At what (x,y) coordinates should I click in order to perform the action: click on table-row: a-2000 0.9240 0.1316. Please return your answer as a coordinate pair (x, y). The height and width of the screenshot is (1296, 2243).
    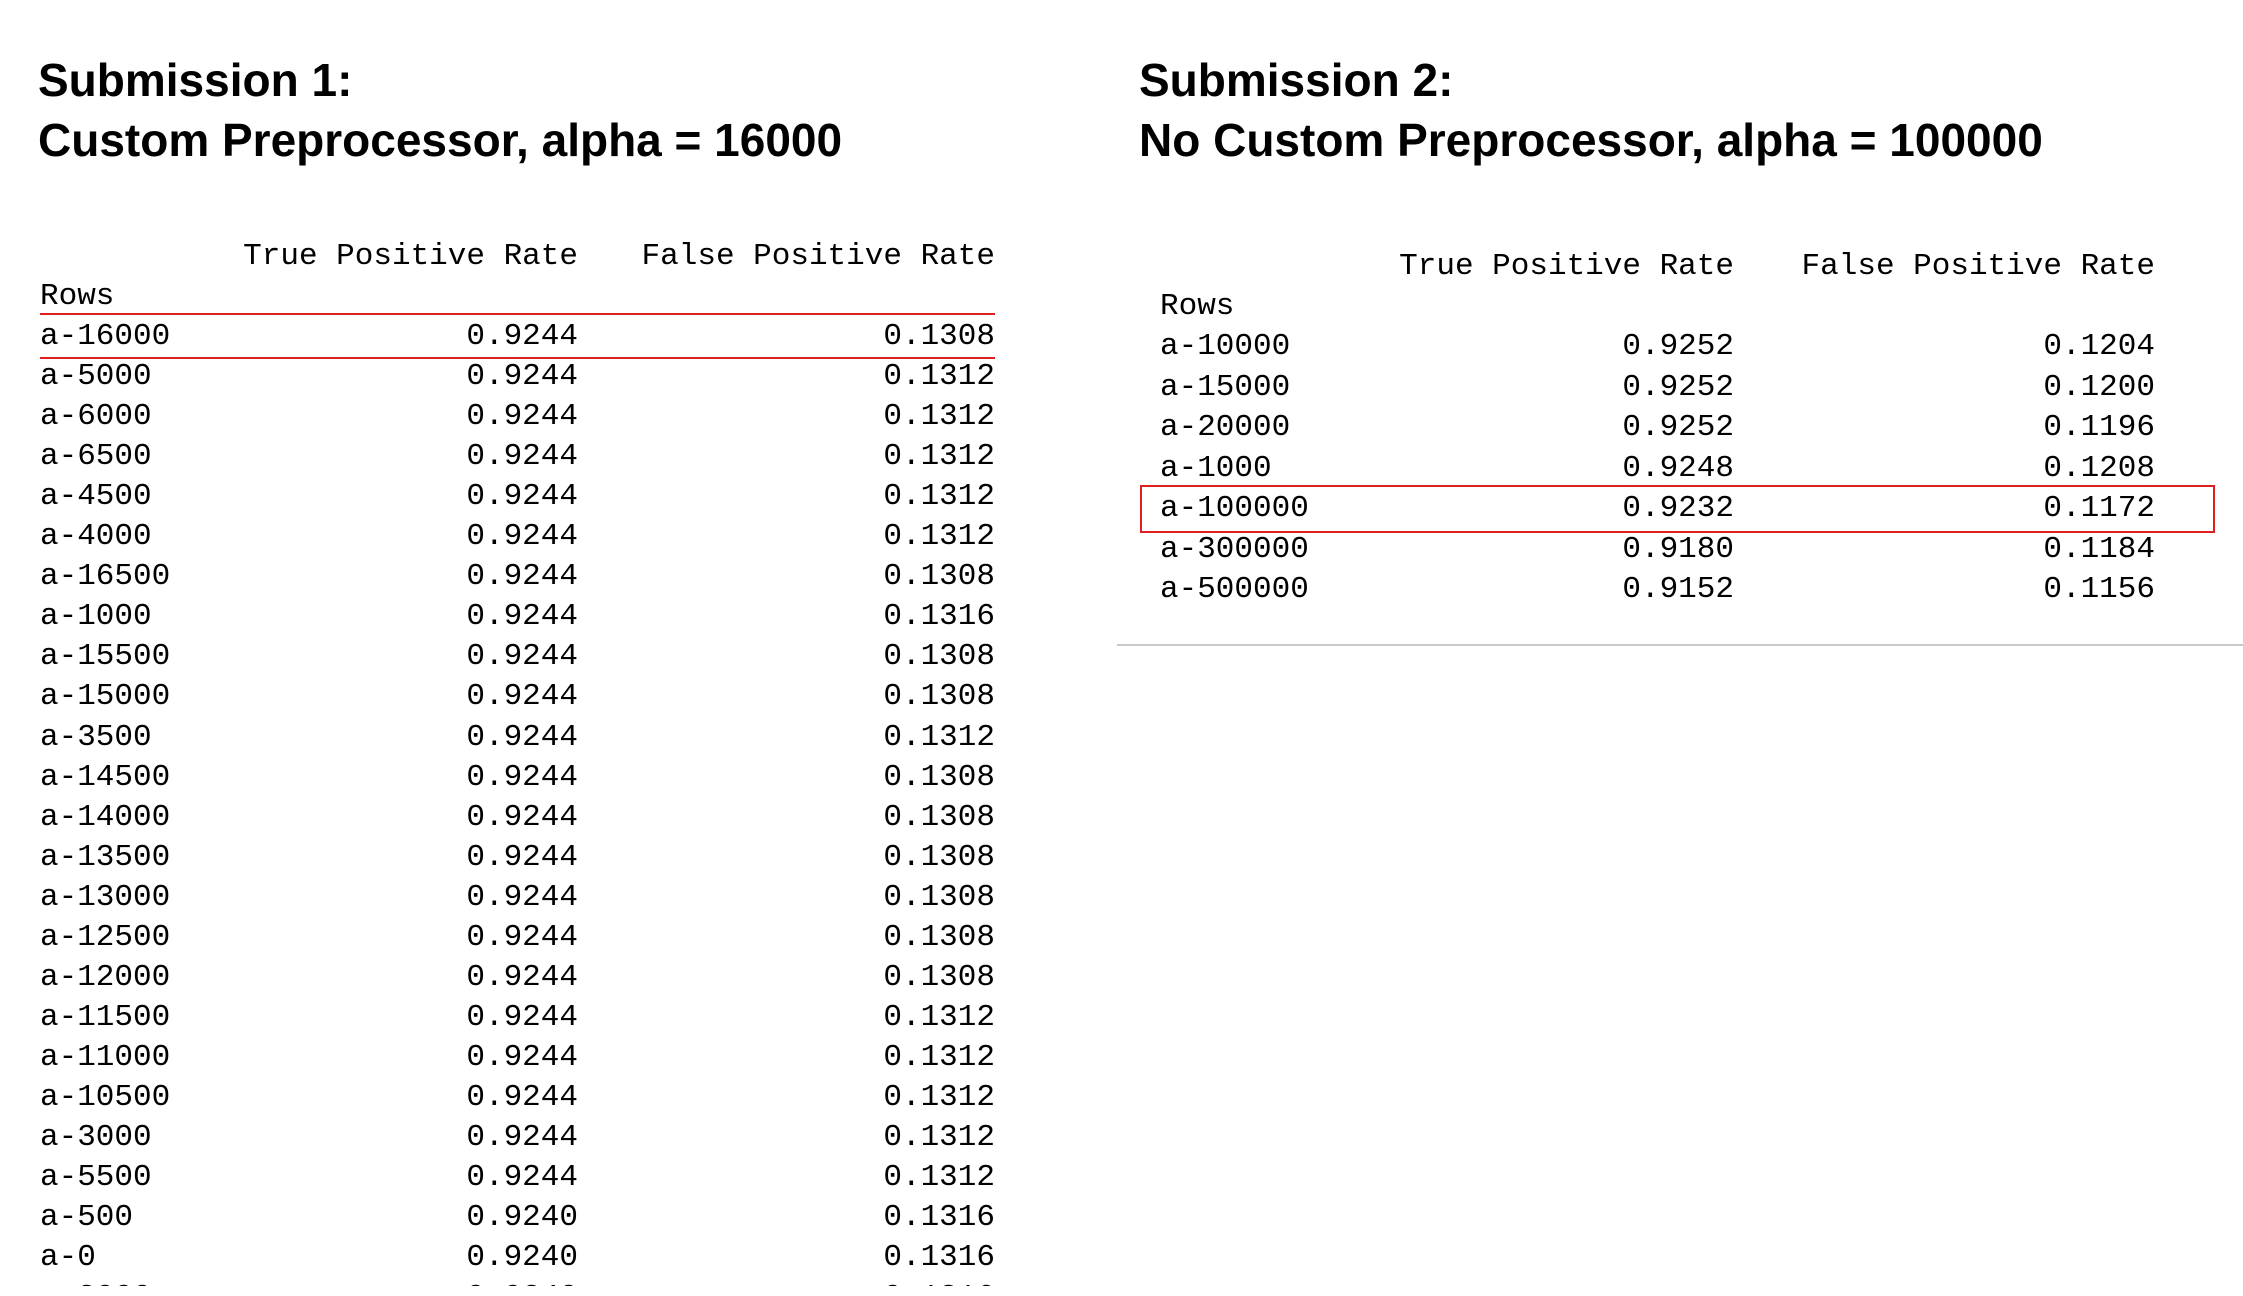
    Looking at the image, I should click on (517, 1282).